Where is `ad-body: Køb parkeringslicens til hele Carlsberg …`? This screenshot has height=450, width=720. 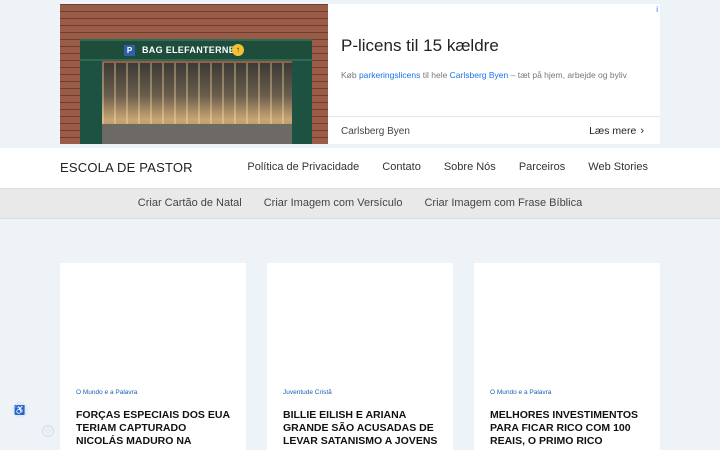
ad-body: Køb parkeringslicens til hele Carlsberg … is located at coordinates (484, 75).